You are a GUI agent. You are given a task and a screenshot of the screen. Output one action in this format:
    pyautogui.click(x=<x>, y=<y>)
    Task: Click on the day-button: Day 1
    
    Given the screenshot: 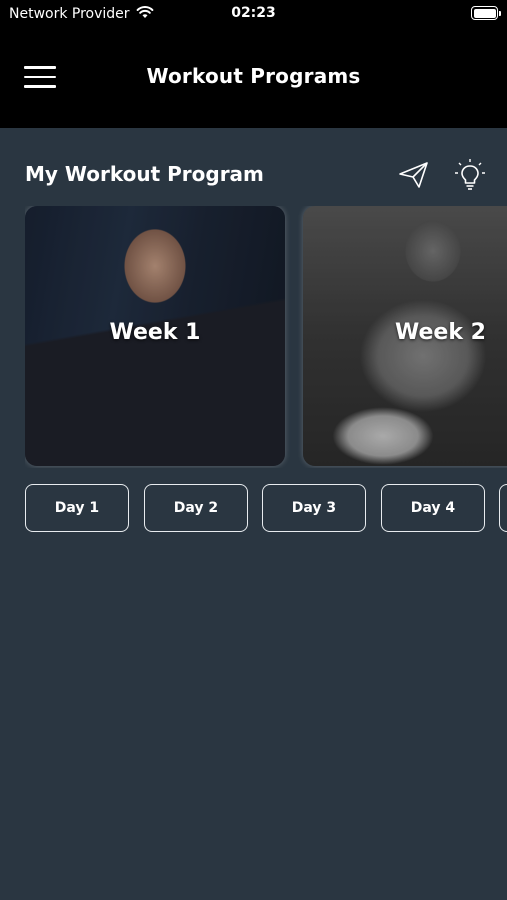 What is the action you would take?
    pyautogui.click(x=77, y=508)
    